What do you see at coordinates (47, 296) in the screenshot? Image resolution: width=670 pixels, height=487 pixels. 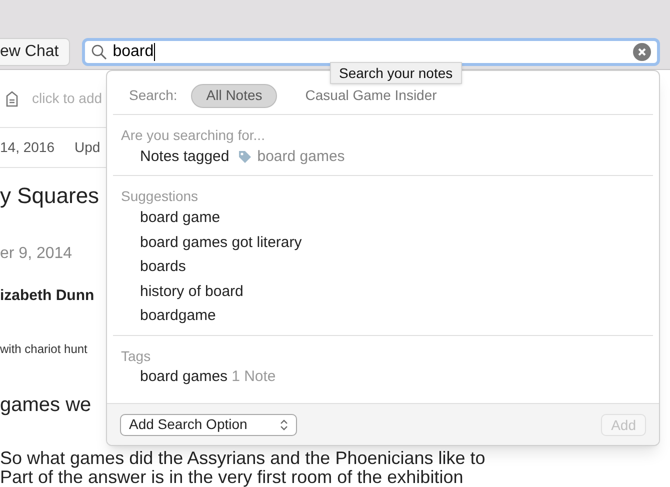 I see `note-author: izabeth Dunn` at bounding box center [47, 296].